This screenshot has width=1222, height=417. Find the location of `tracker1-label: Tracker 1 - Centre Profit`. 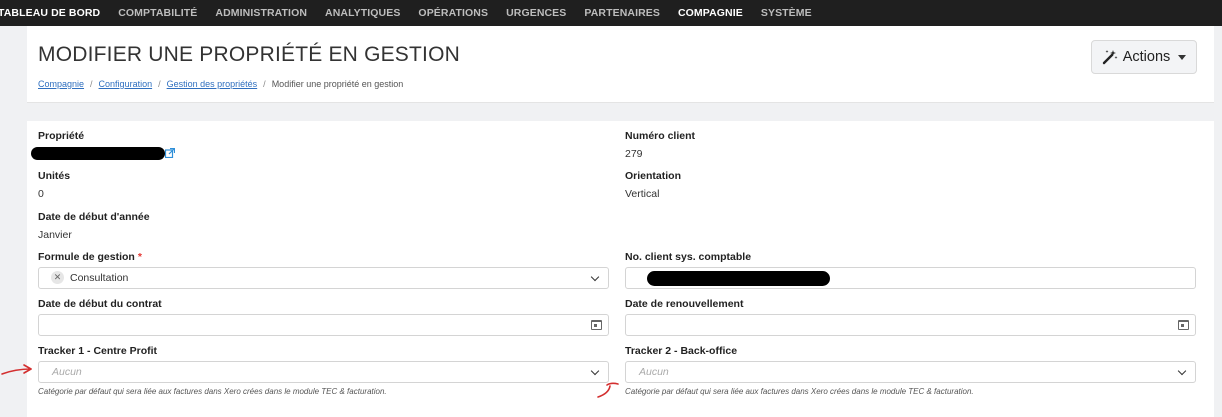

tracker1-label: Tracker 1 - Centre Profit is located at coordinates (98, 351).